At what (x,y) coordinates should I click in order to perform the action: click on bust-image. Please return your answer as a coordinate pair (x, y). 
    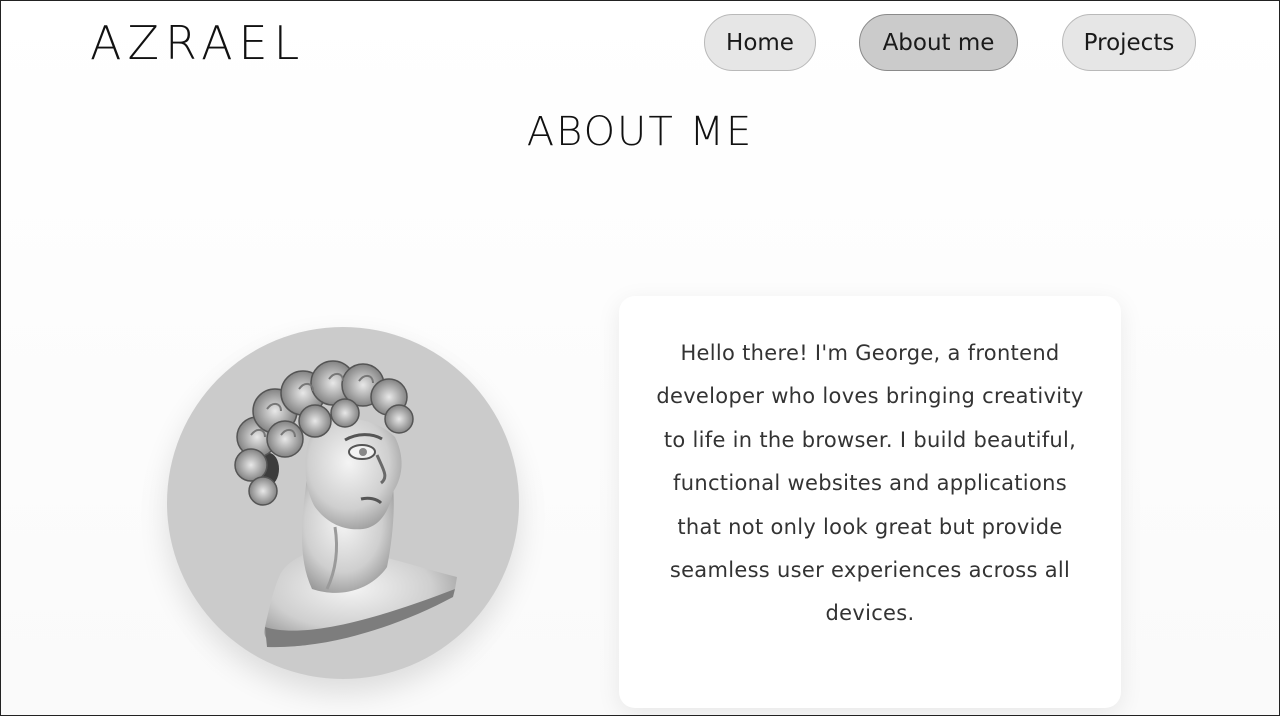
    Looking at the image, I should click on (345, 504).